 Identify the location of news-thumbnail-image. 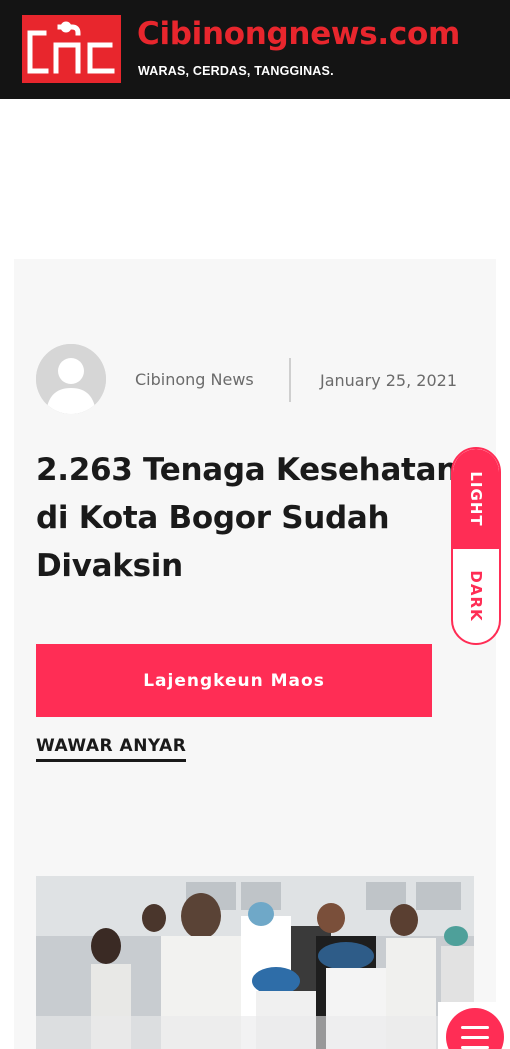
(255, 962).